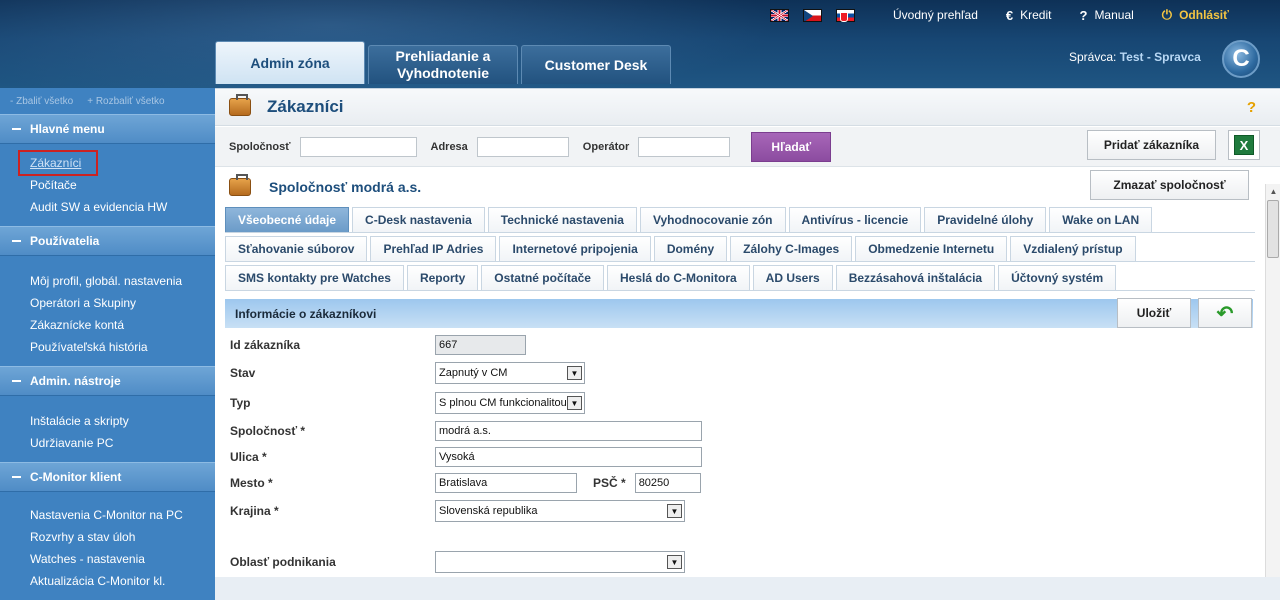 This screenshot has height=600, width=1280. What do you see at coordinates (680, 373) in the screenshot?
I see `form-row-status: Stav Zapnutý v CM ▼` at bounding box center [680, 373].